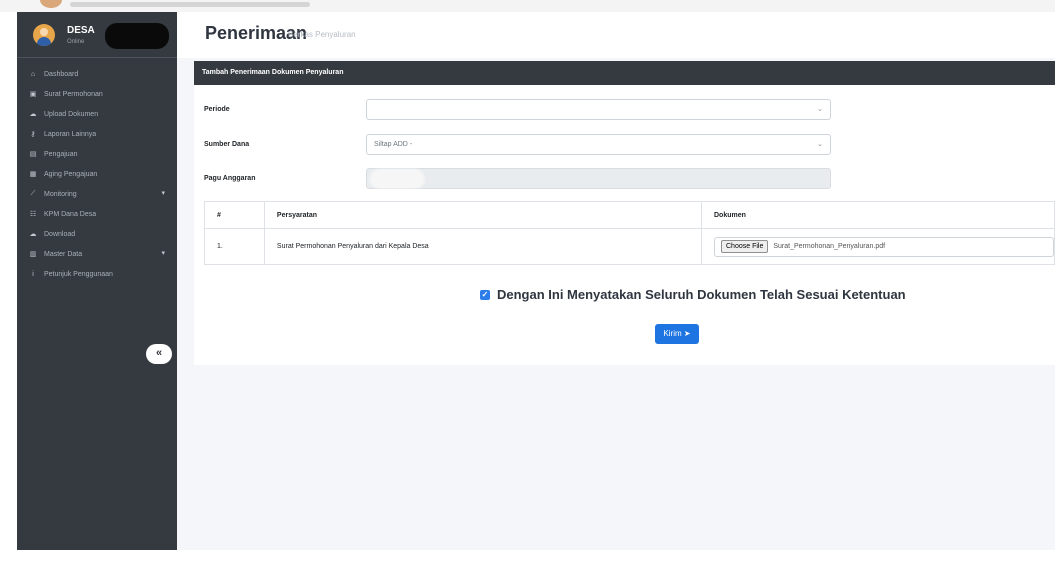 The width and height of the screenshot is (1055, 562). What do you see at coordinates (33, 74) in the screenshot?
I see `home-icon: ⌂` at bounding box center [33, 74].